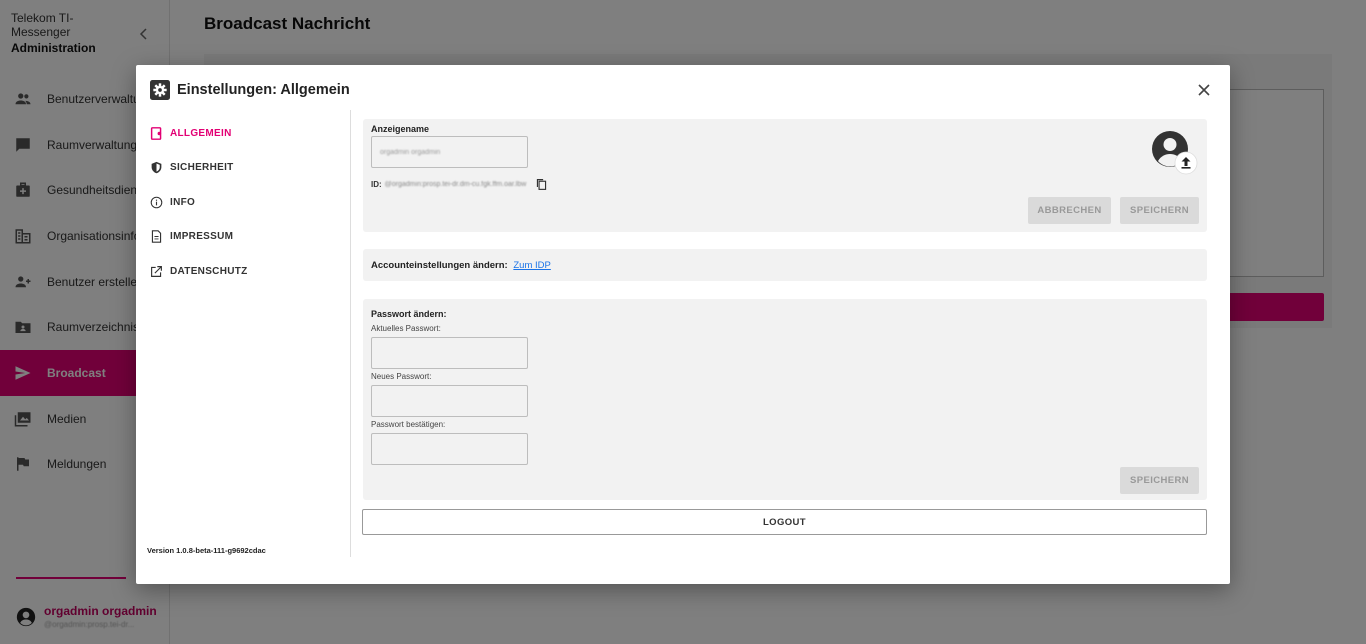 This screenshot has height=644, width=1366. What do you see at coordinates (449, 449) in the screenshot?
I see `confirm-password-field` at bounding box center [449, 449].